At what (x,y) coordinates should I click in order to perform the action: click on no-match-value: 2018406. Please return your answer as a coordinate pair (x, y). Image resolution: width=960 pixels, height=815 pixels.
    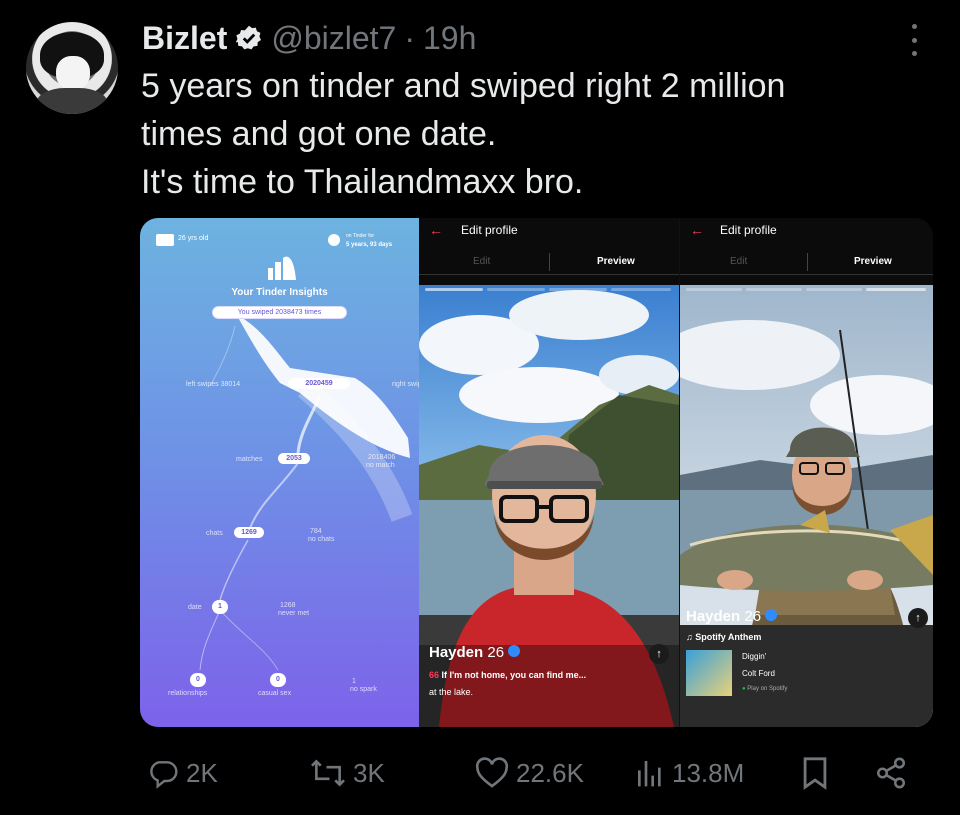
    Looking at the image, I should click on (382, 457).